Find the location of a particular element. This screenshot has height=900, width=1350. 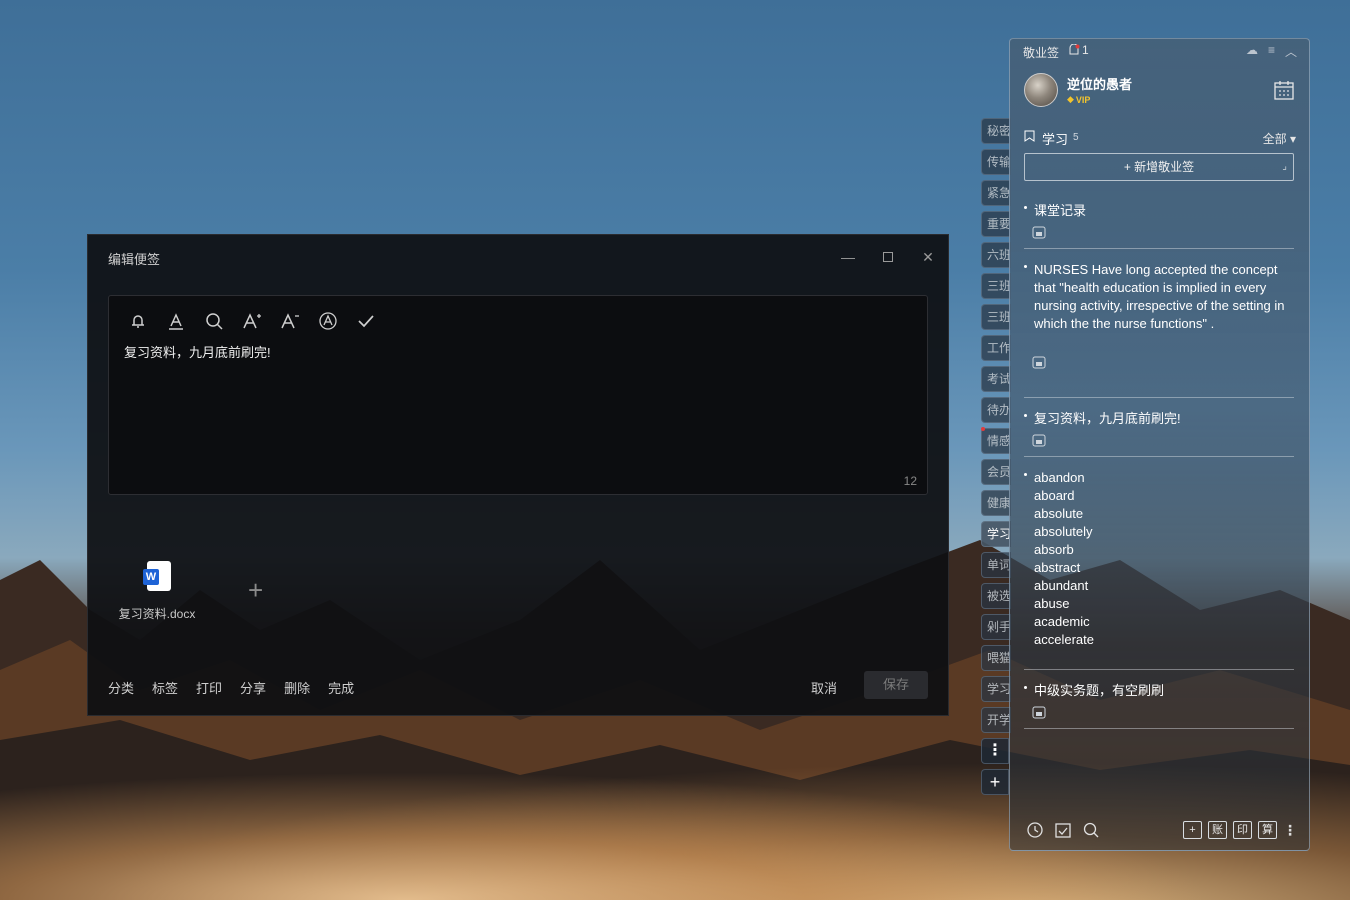

tag-action: 标签 is located at coordinates (165, 687).